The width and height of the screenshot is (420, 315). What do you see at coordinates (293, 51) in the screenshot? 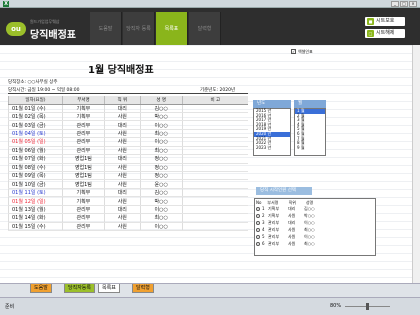
I see `option-checkbox: ✓` at bounding box center [293, 51].